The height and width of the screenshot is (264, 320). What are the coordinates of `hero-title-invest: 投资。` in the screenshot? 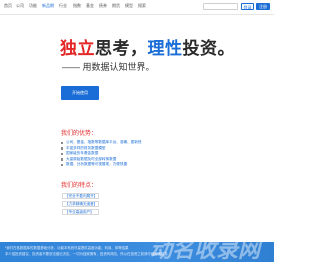 It's located at (208, 48).